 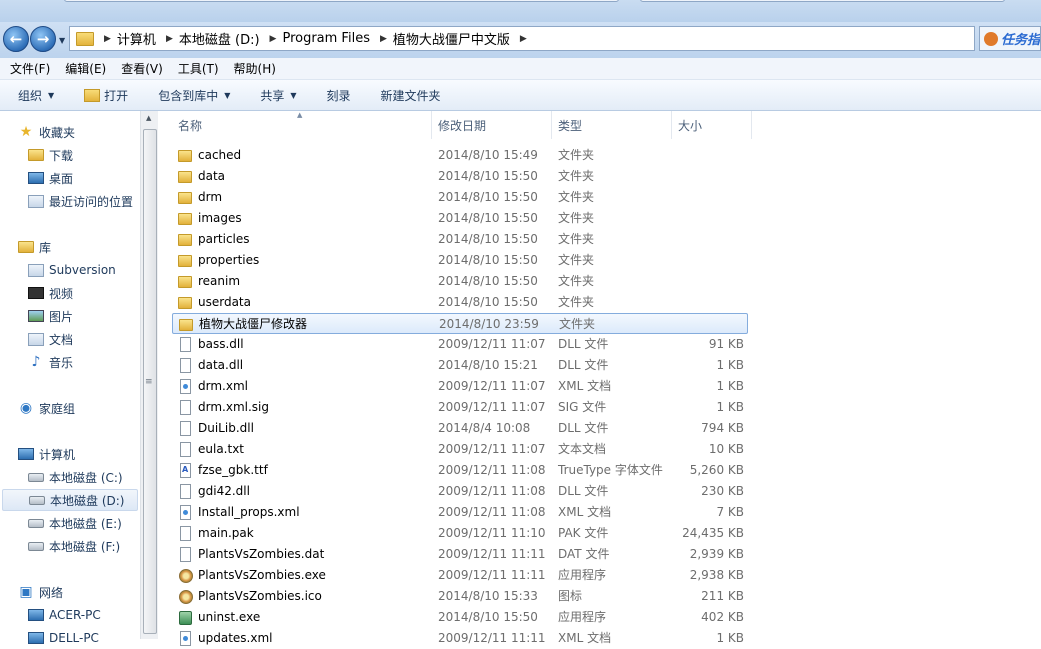 I want to click on menu-view: 查看(V), so click(x=142, y=68).